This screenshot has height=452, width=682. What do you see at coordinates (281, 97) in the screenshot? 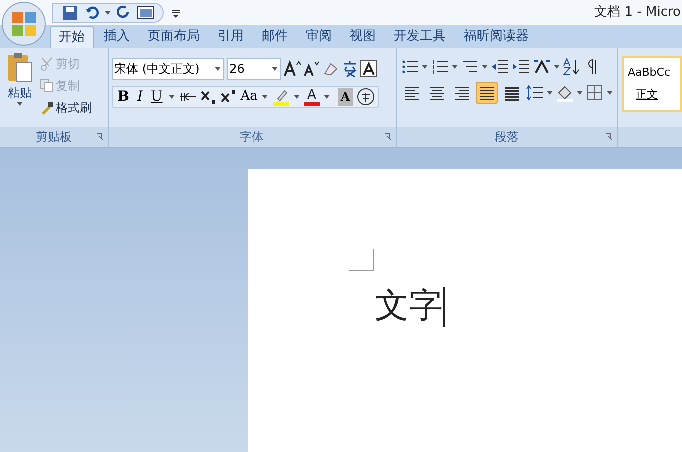
I see `highlighter-icon` at bounding box center [281, 97].